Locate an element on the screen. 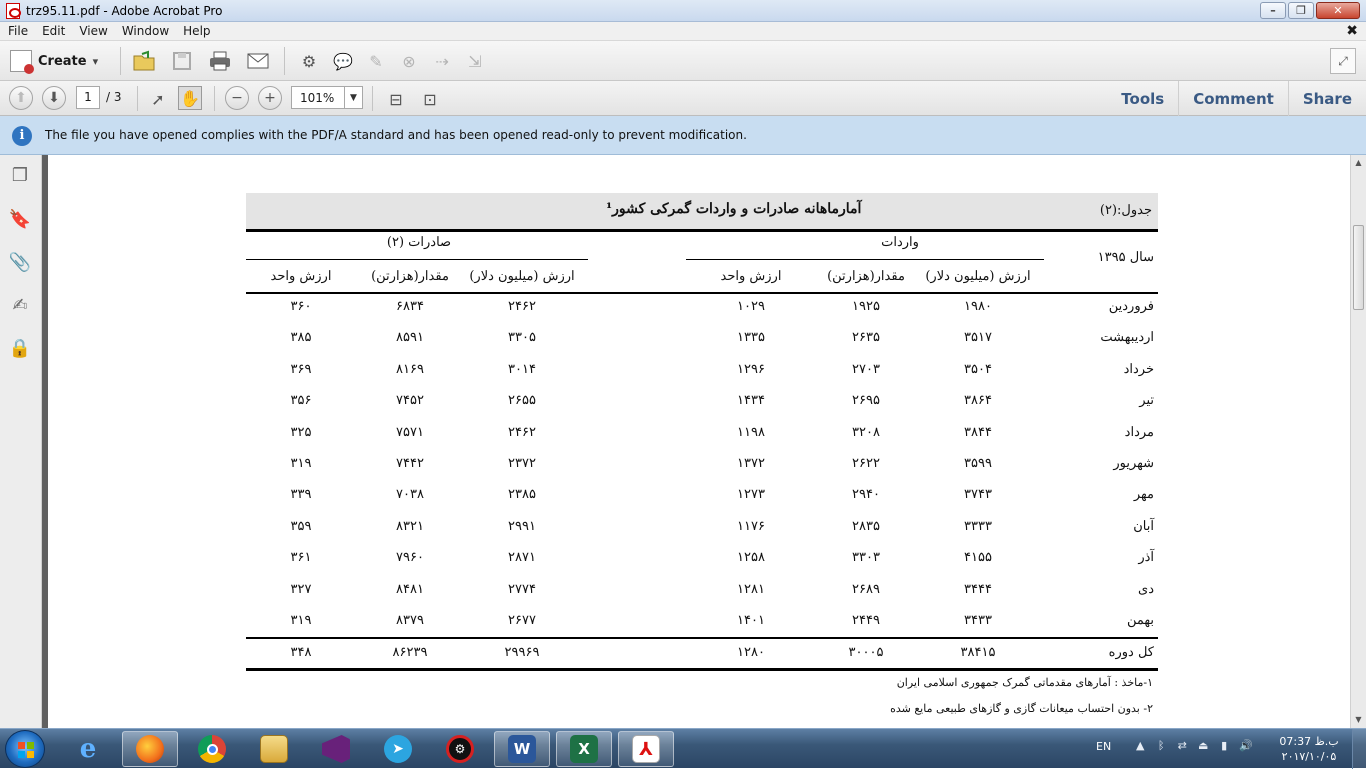  network-icon: ▮ is located at coordinates (1224, 746).